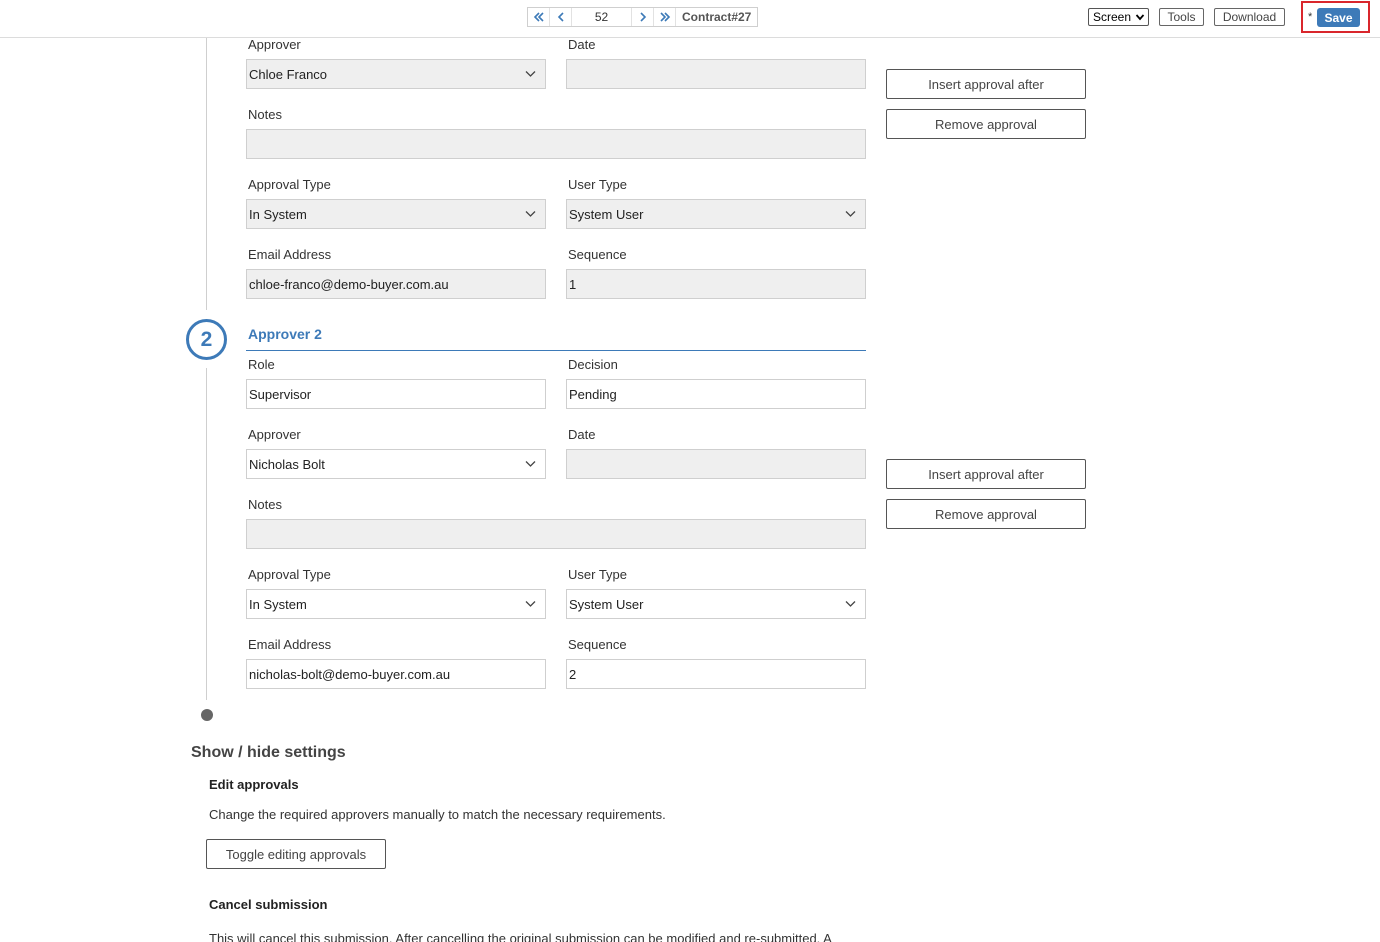 This screenshot has width=1380, height=942. Describe the element at coordinates (1249, 17) in the screenshot. I see `download-button: Download` at that location.